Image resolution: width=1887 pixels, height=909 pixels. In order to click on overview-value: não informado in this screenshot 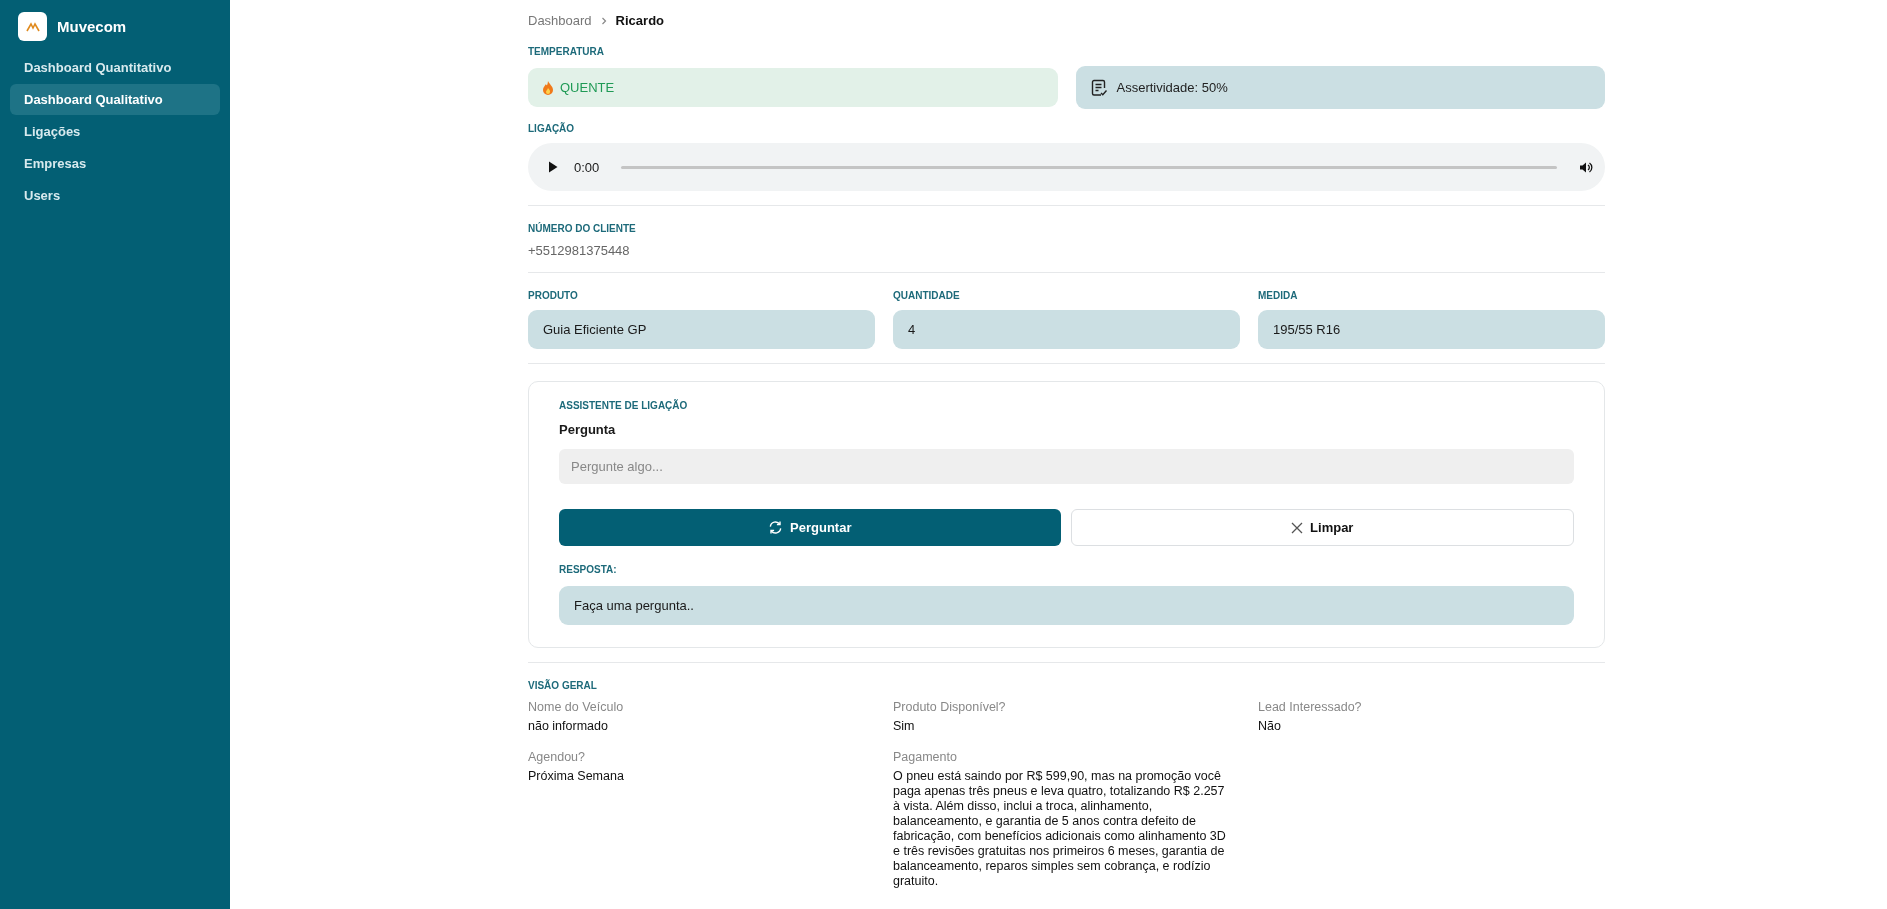, I will do `click(568, 726)`.